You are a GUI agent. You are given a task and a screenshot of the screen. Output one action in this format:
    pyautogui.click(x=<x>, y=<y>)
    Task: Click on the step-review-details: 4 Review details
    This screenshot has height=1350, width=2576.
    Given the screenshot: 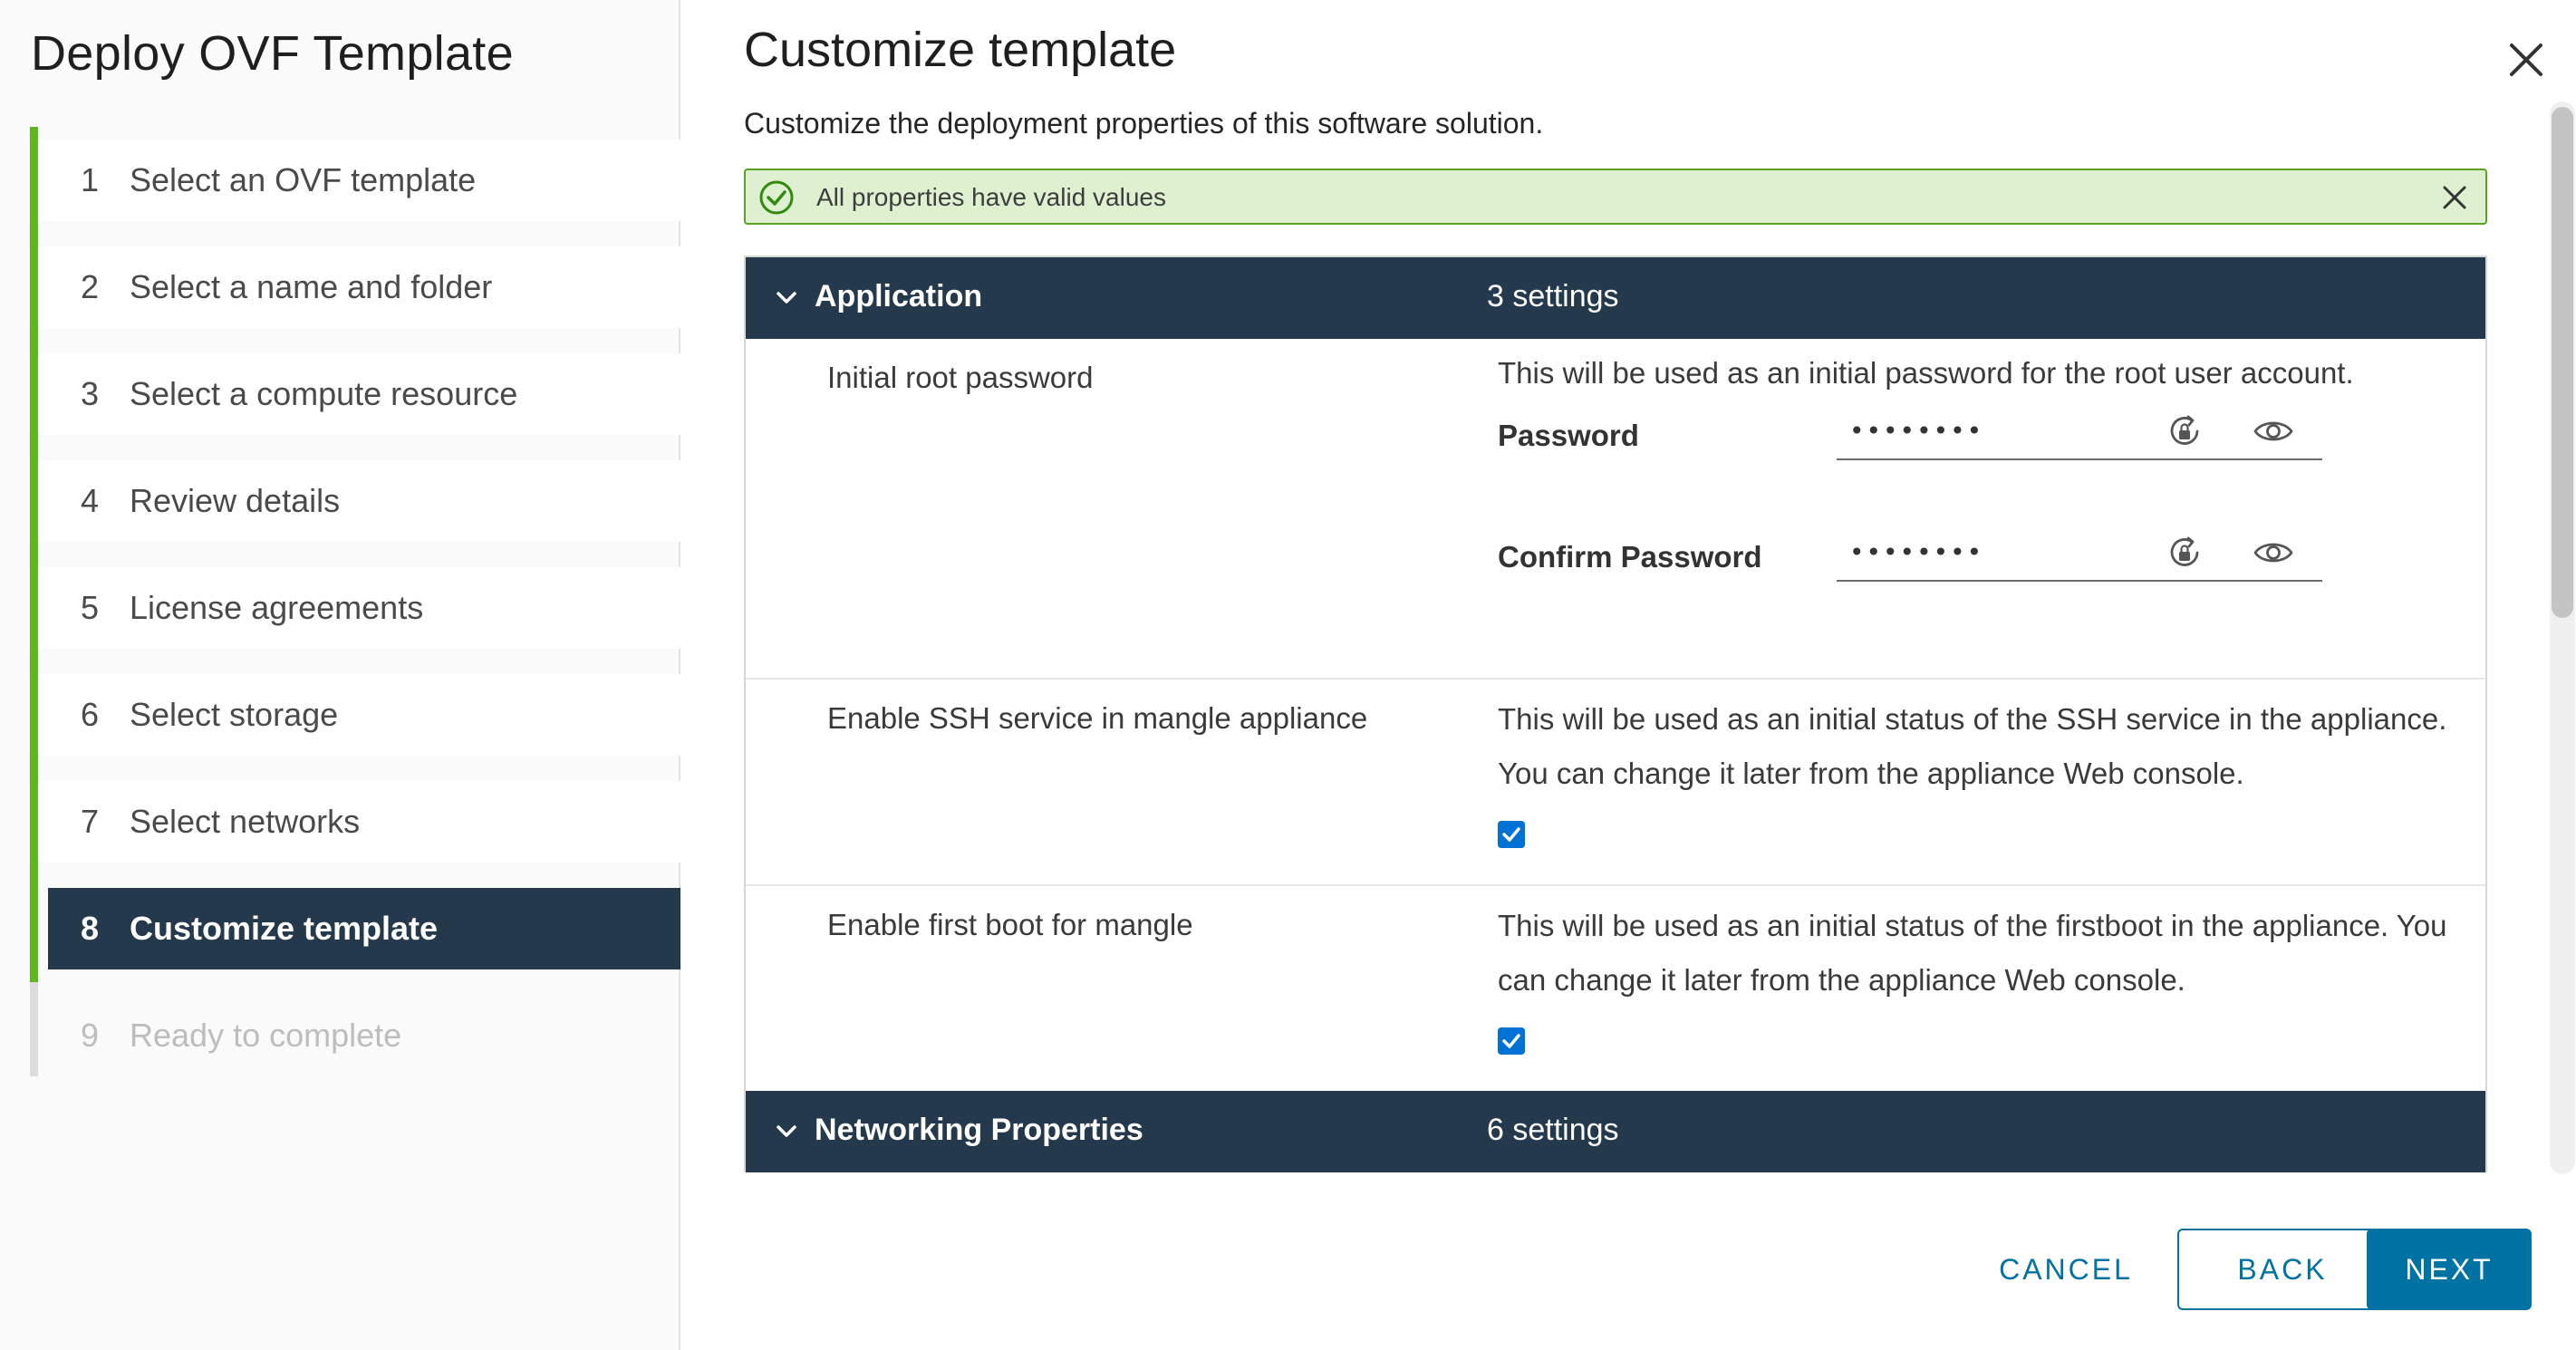 What is the action you would take?
    pyautogui.click(x=355, y=501)
    